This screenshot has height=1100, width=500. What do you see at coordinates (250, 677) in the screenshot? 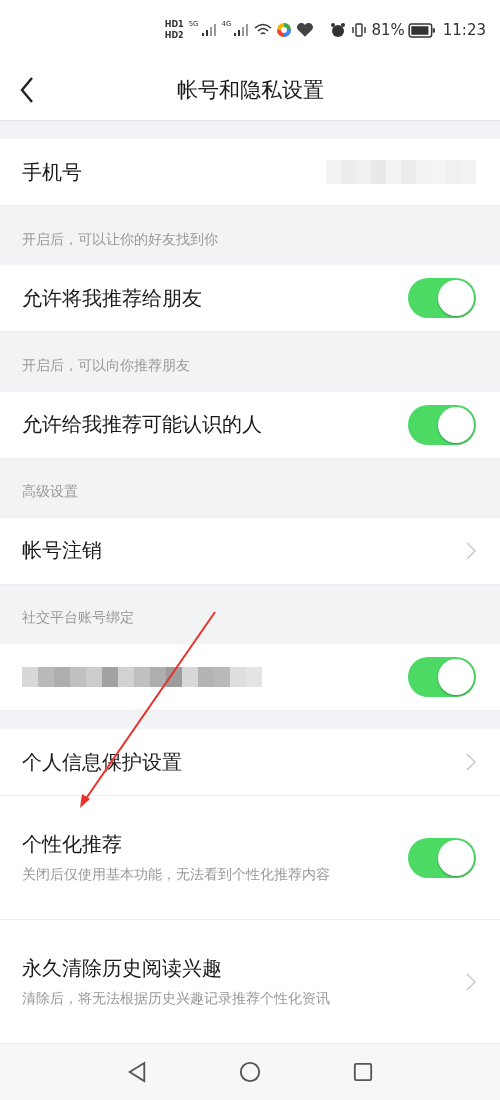
I see `settings-row` at bounding box center [250, 677].